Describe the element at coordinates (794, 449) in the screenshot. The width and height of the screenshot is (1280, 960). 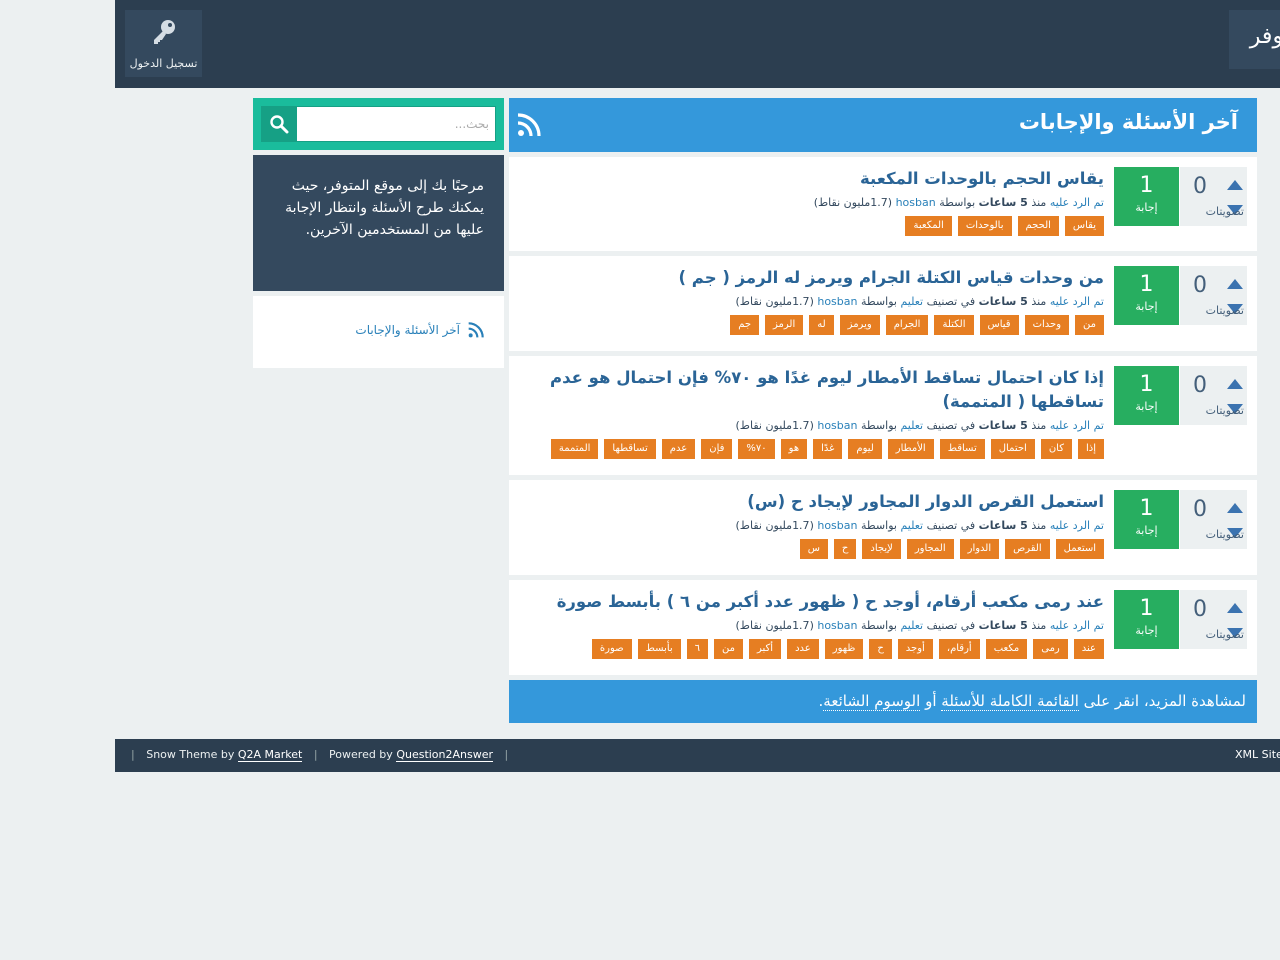
I see `tag-button: هو` at that location.